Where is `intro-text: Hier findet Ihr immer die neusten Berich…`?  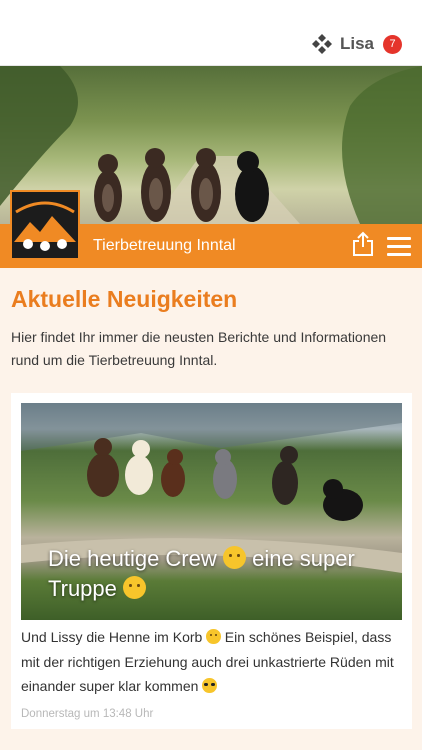
intro-text: Hier findet Ihr immer die neusten Berich… is located at coordinates (199, 348).